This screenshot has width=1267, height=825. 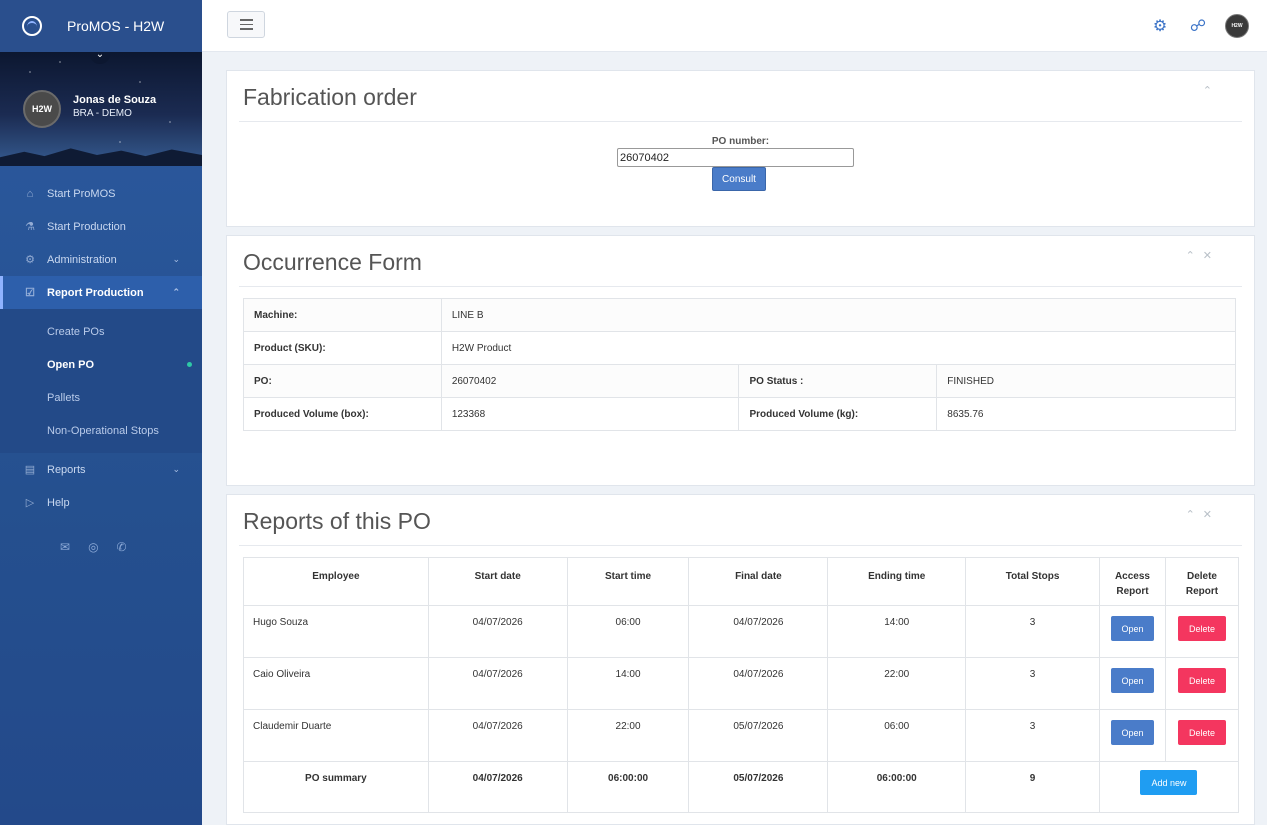 I want to click on sidebar-item-label: Start ProMOS, so click(x=81, y=193).